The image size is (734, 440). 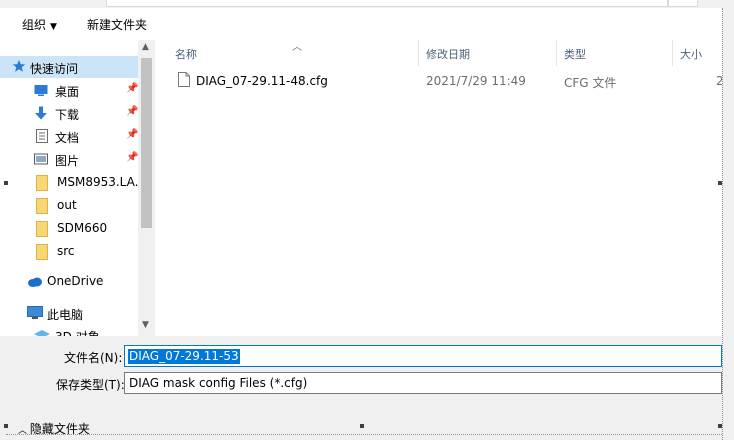 What do you see at coordinates (218, 383) in the screenshot?
I see `filetype-value: DIAG mask config Files (*.cfg)` at bounding box center [218, 383].